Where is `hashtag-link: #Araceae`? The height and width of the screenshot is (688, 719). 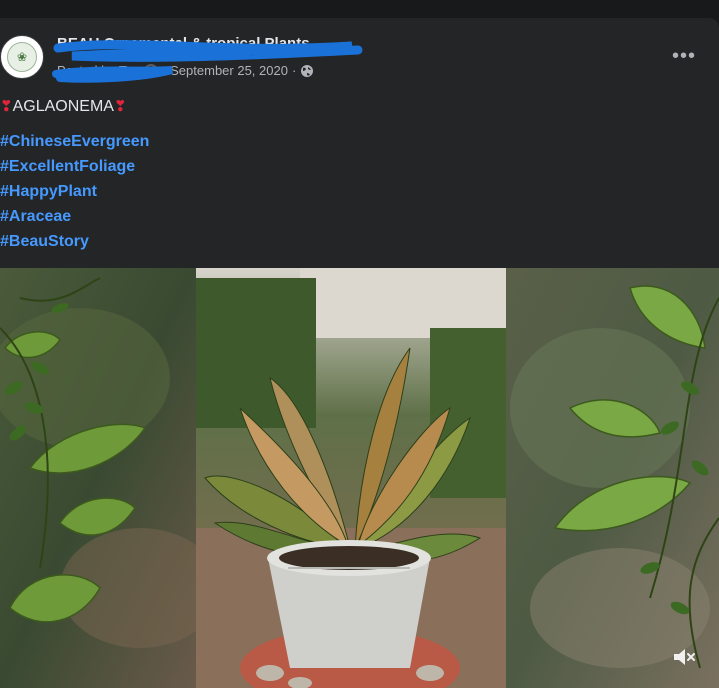 hashtag-link: #Araceae is located at coordinates (74, 216).